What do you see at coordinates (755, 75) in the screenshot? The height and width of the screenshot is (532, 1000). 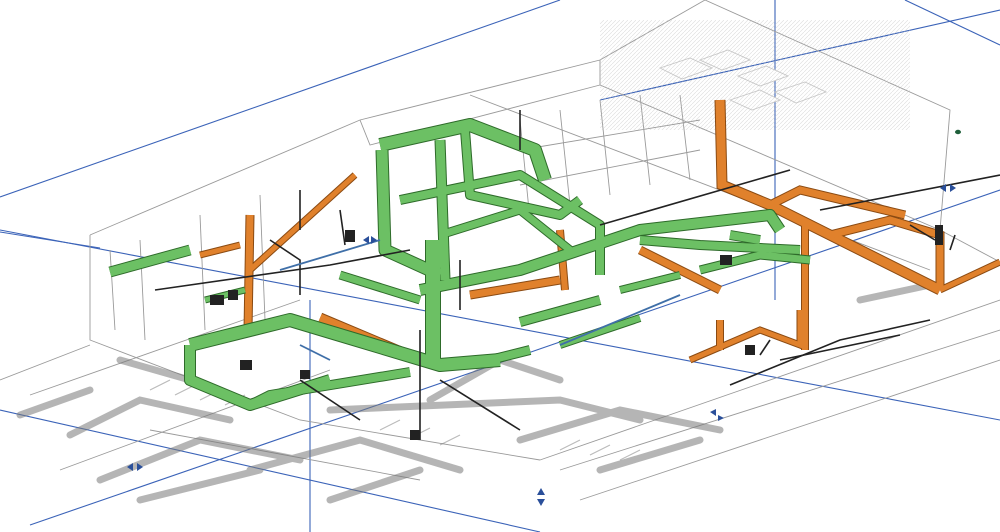 I see `roof-equipment` at bounding box center [755, 75].